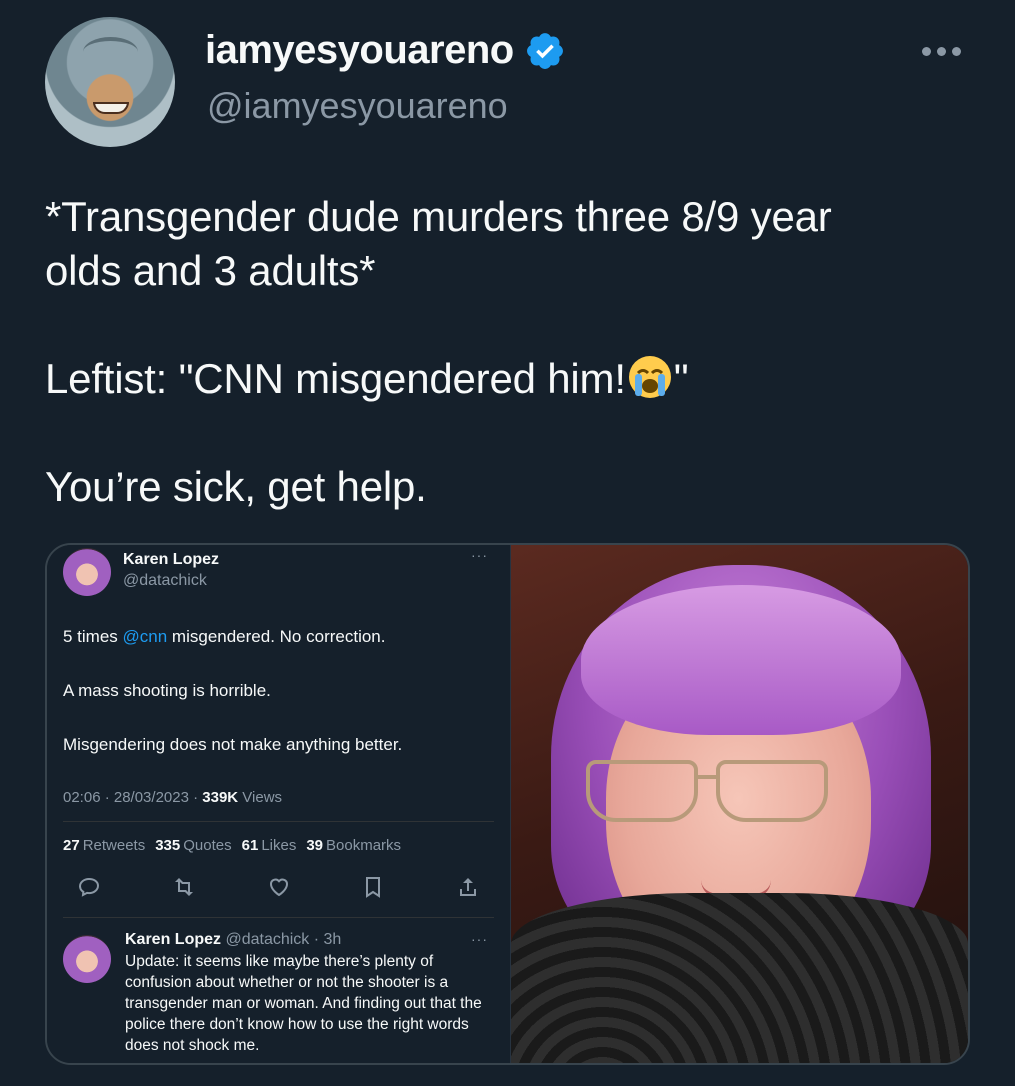 Image resolution: width=1015 pixels, height=1086 pixels. What do you see at coordinates (183, 887) in the screenshot?
I see `retweet-icon` at bounding box center [183, 887].